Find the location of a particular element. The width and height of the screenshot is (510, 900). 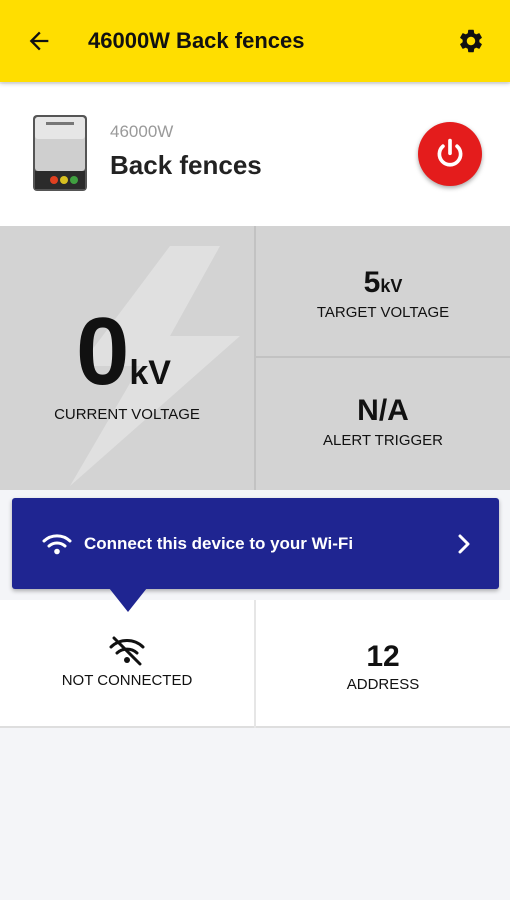

address-value: 12 is located at coordinates (383, 656).